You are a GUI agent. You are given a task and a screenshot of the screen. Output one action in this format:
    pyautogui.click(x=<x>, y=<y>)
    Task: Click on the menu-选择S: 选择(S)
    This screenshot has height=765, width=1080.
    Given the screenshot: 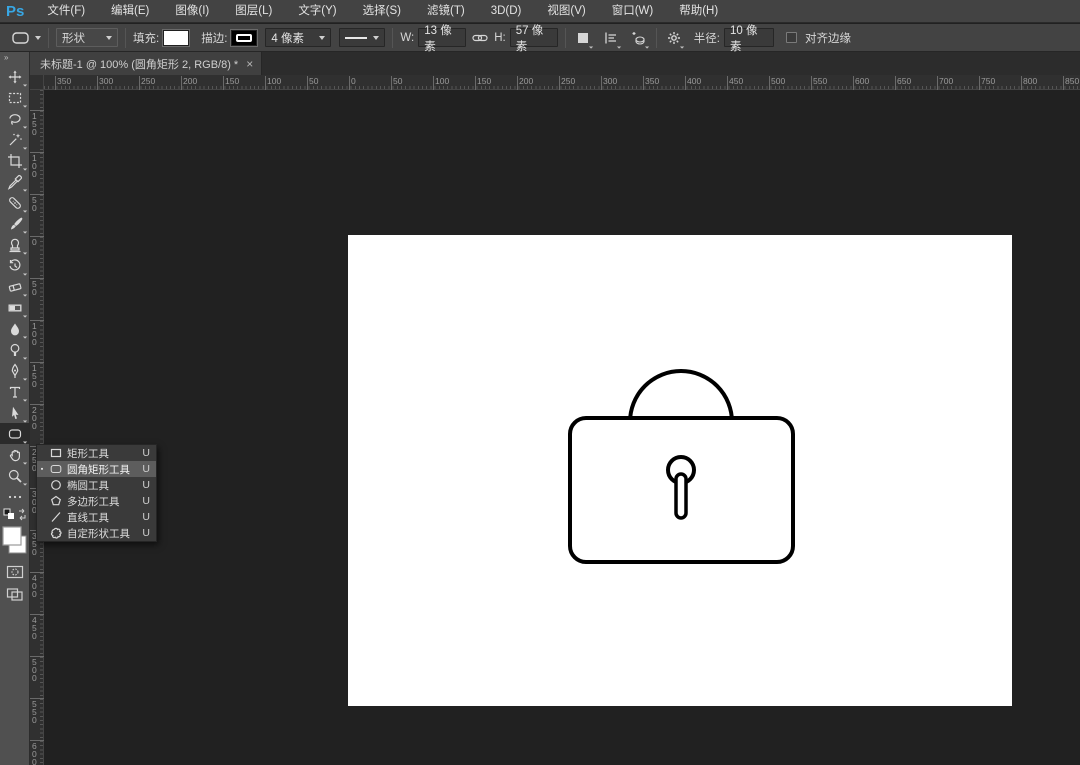 What is the action you would take?
    pyautogui.click(x=382, y=11)
    